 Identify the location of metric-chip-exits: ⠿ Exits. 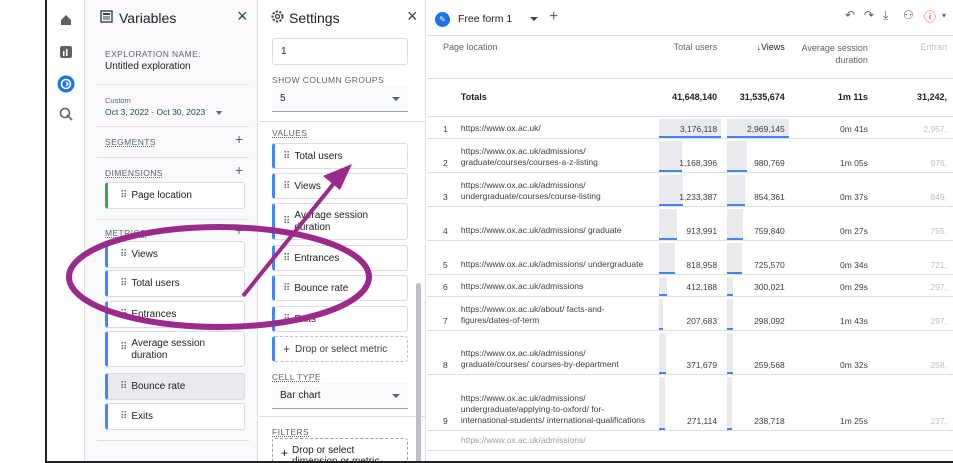
(175, 416).